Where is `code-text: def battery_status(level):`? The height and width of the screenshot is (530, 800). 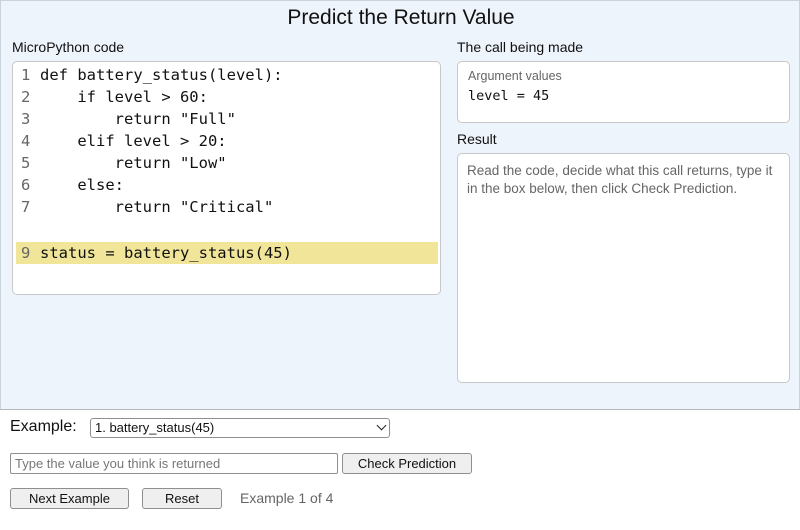 code-text: def battery_status(level): is located at coordinates (161, 75).